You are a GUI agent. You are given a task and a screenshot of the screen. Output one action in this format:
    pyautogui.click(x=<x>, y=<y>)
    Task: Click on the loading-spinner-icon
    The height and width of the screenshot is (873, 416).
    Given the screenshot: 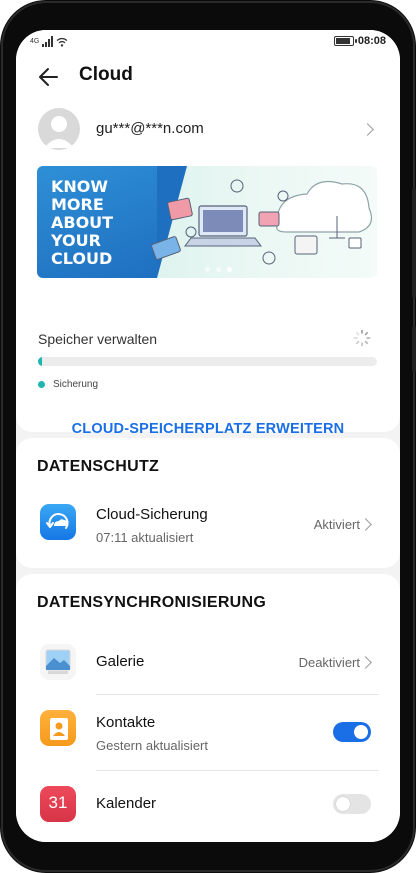 What is the action you would take?
    pyautogui.click(x=362, y=338)
    